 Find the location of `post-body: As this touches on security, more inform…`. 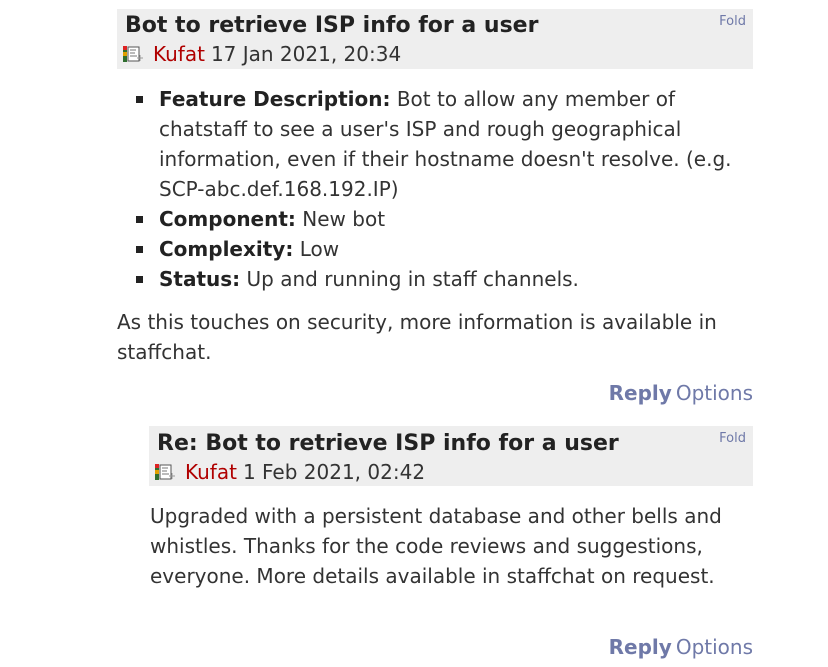

post-body: As this touches on security, more inform… is located at coordinates (417, 337).